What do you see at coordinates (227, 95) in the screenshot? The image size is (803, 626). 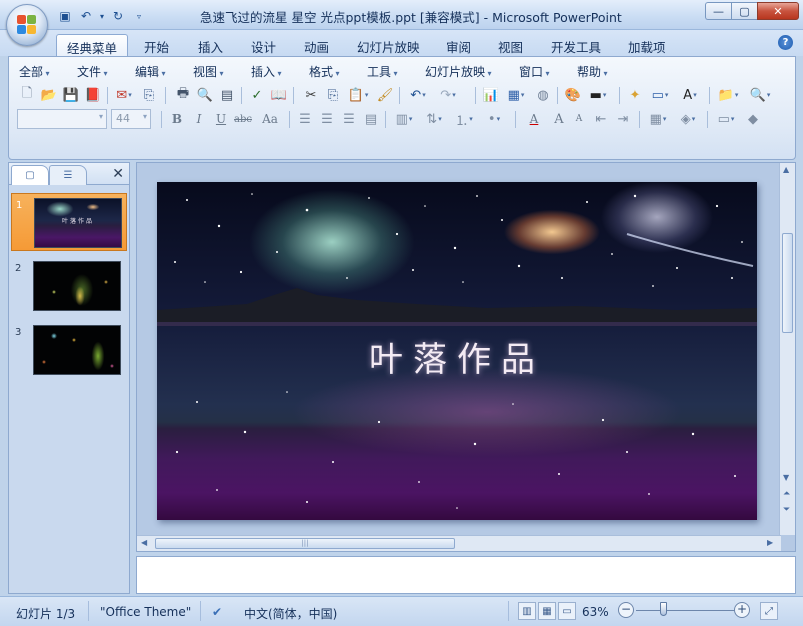 I see `slide-layout-icon: ▤` at bounding box center [227, 95].